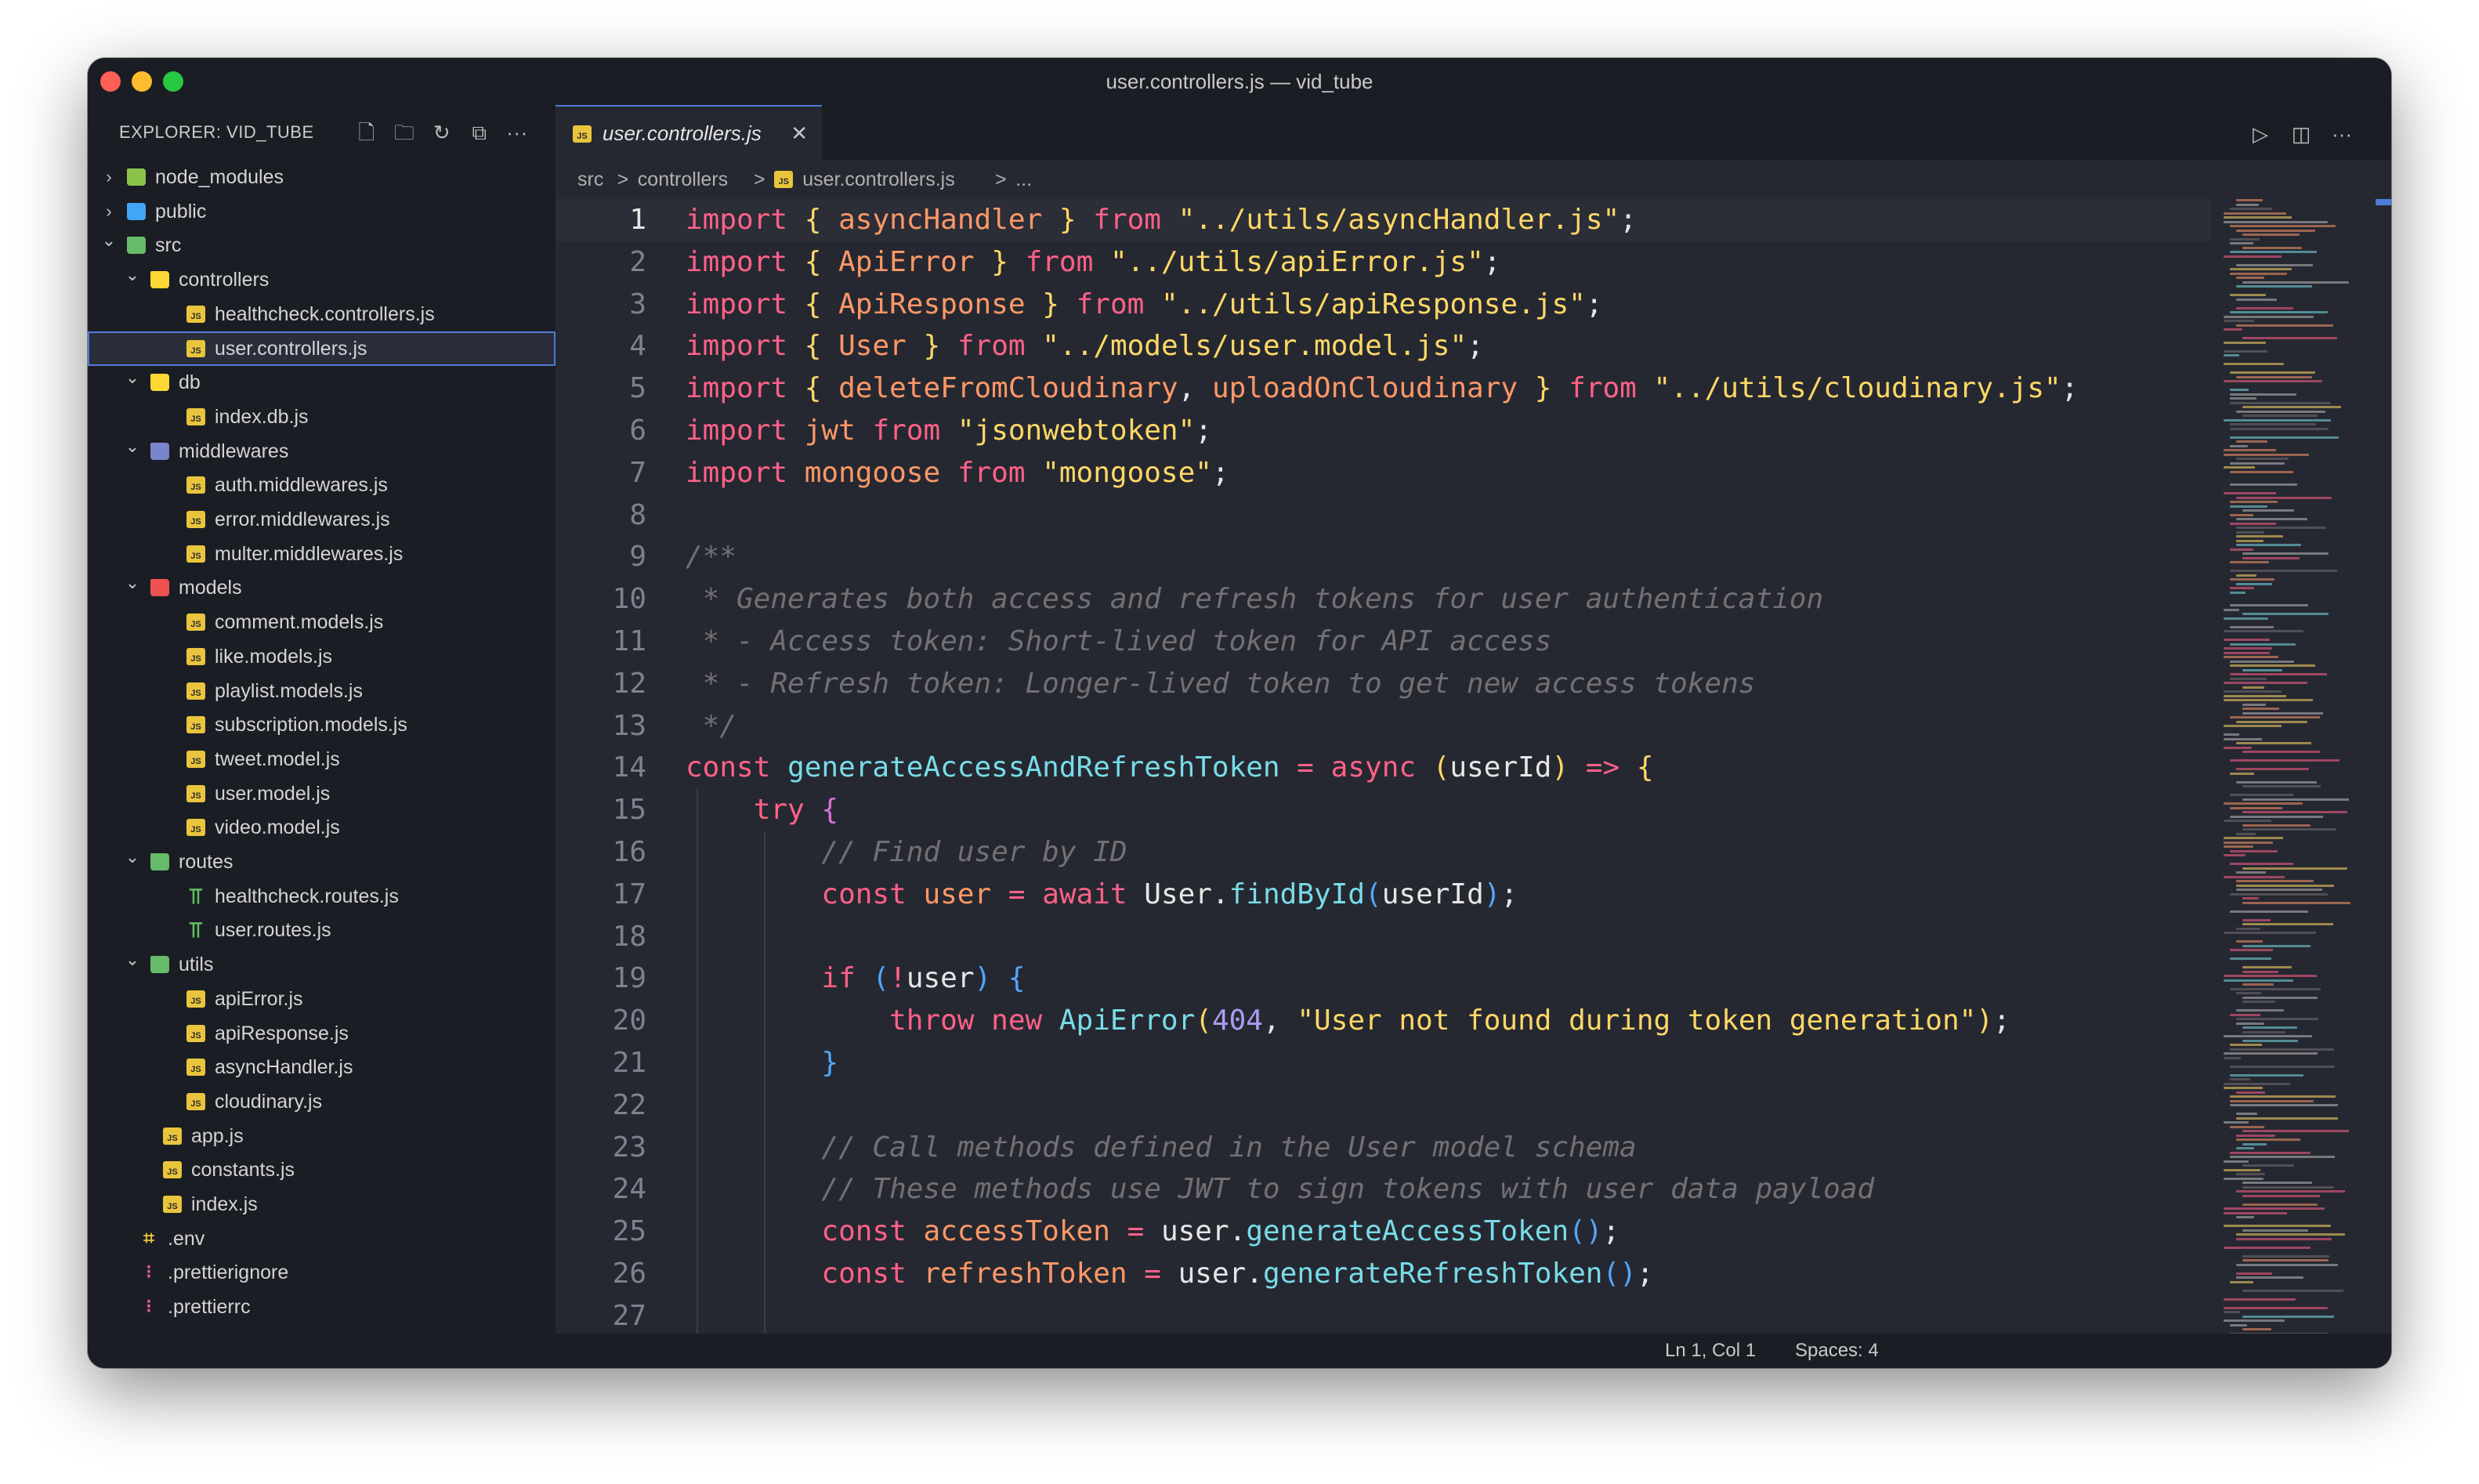  What do you see at coordinates (322, 245) in the screenshot?
I see `folder-src: ⌄ src` at bounding box center [322, 245].